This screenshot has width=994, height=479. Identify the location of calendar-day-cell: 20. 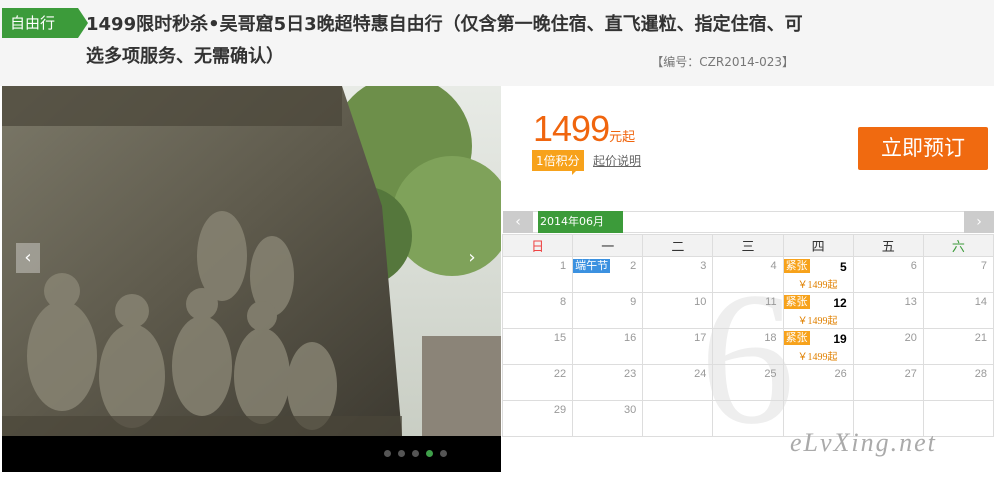
(888, 346).